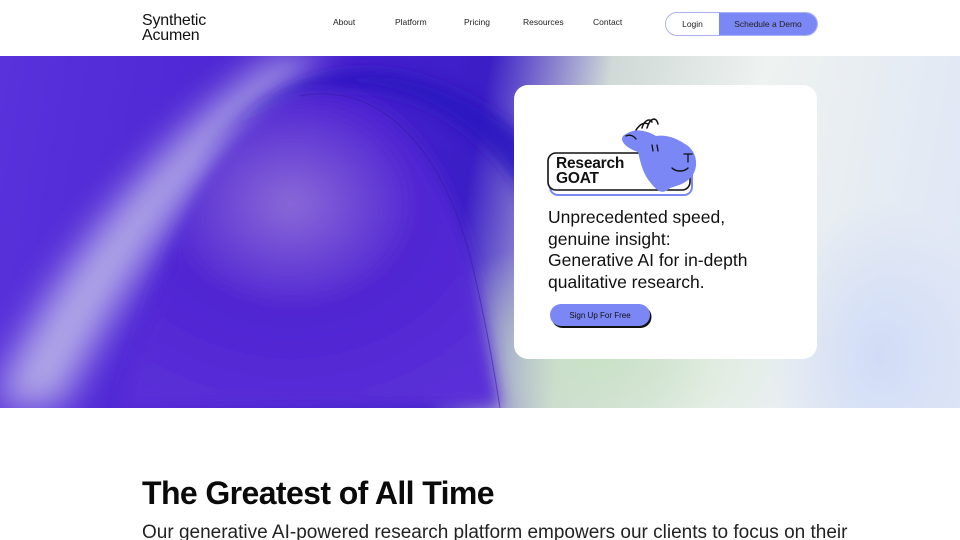 This screenshot has width=960, height=540. Describe the element at coordinates (768, 24) in the screenshot. I see `schedule-demo-button: Schedule a Demo` at that location.